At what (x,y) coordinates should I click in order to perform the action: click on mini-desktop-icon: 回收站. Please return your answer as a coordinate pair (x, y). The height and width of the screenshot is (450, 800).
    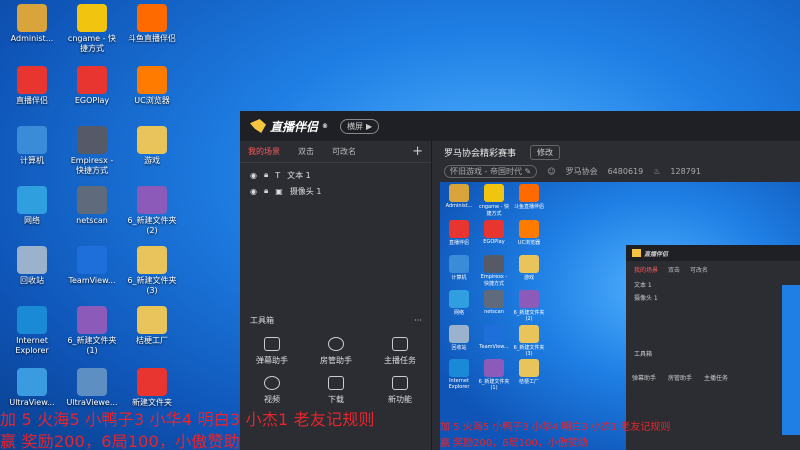
    Looking at the image, I should click on (459, 338).